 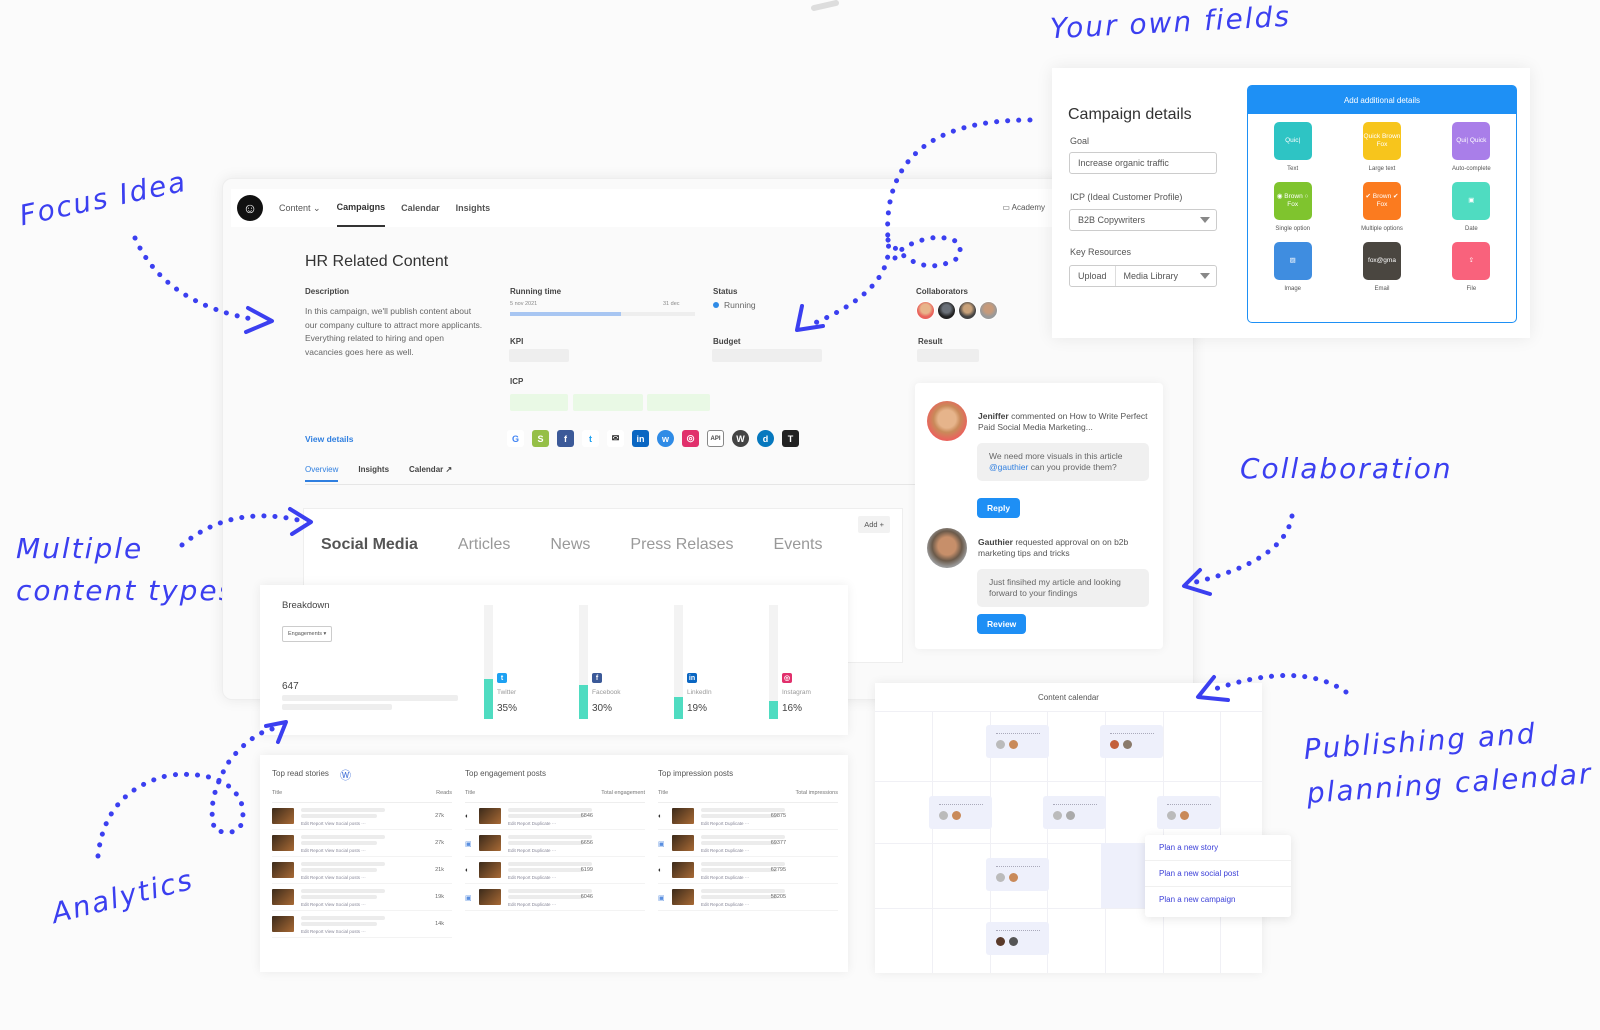 What do you see at coordinates (1292, 267) in the screenshot?
I see `field-type-image: ▨ Image` at bounding box center [1292, 267].